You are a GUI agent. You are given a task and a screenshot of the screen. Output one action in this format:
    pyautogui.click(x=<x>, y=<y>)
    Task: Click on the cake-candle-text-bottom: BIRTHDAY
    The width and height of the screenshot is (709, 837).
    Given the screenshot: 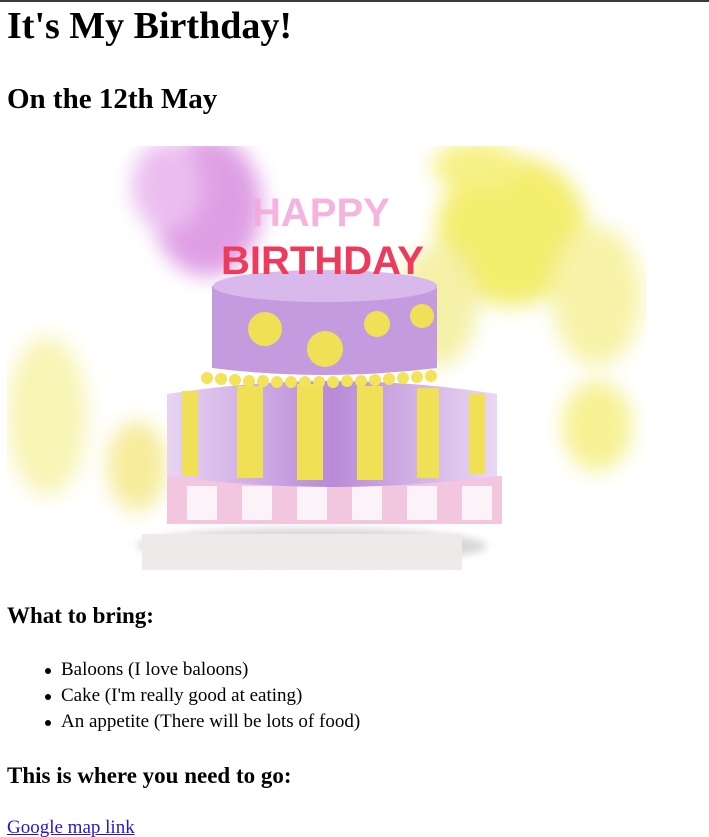 What is the action you would take?
    pyautogui.click(x=322, y=261)
    